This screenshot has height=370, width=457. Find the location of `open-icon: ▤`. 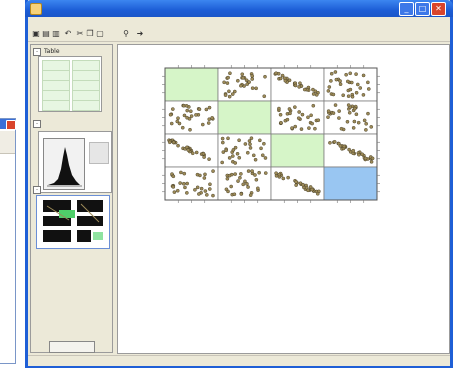

open-icon: ▤ is located at coordinates (46, 34).